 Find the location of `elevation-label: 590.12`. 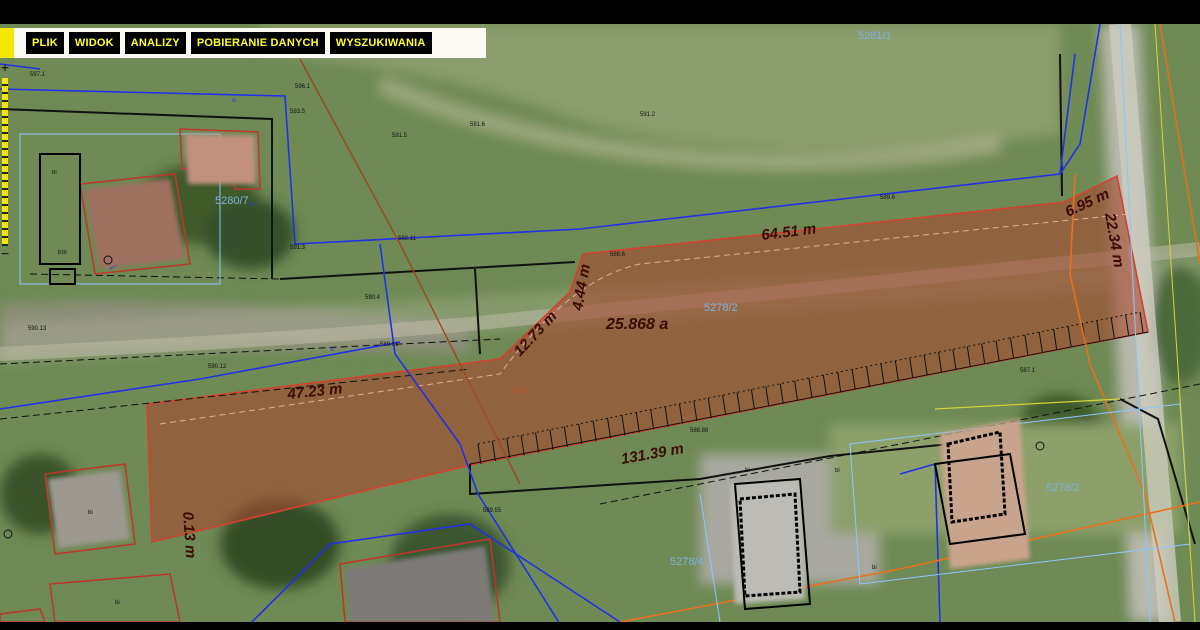

elevation-label: 590.12 is located at coordinates (217, 367).